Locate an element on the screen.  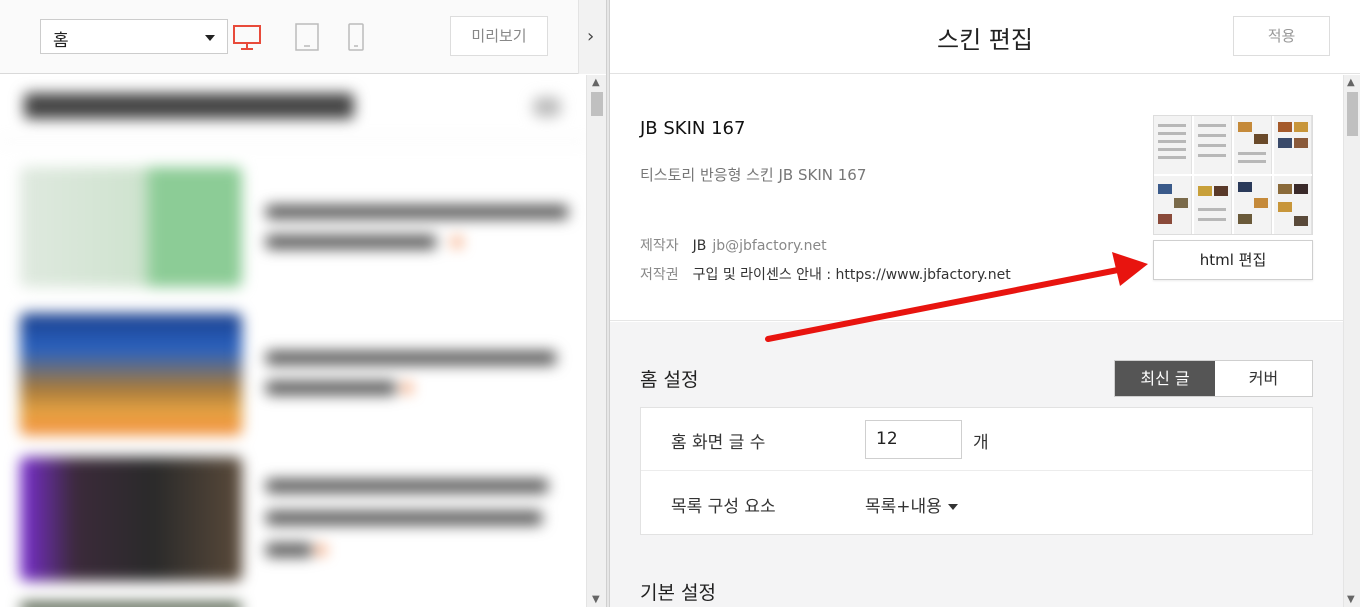
maker-label: 제작자 is located at coordinates (659, 246).